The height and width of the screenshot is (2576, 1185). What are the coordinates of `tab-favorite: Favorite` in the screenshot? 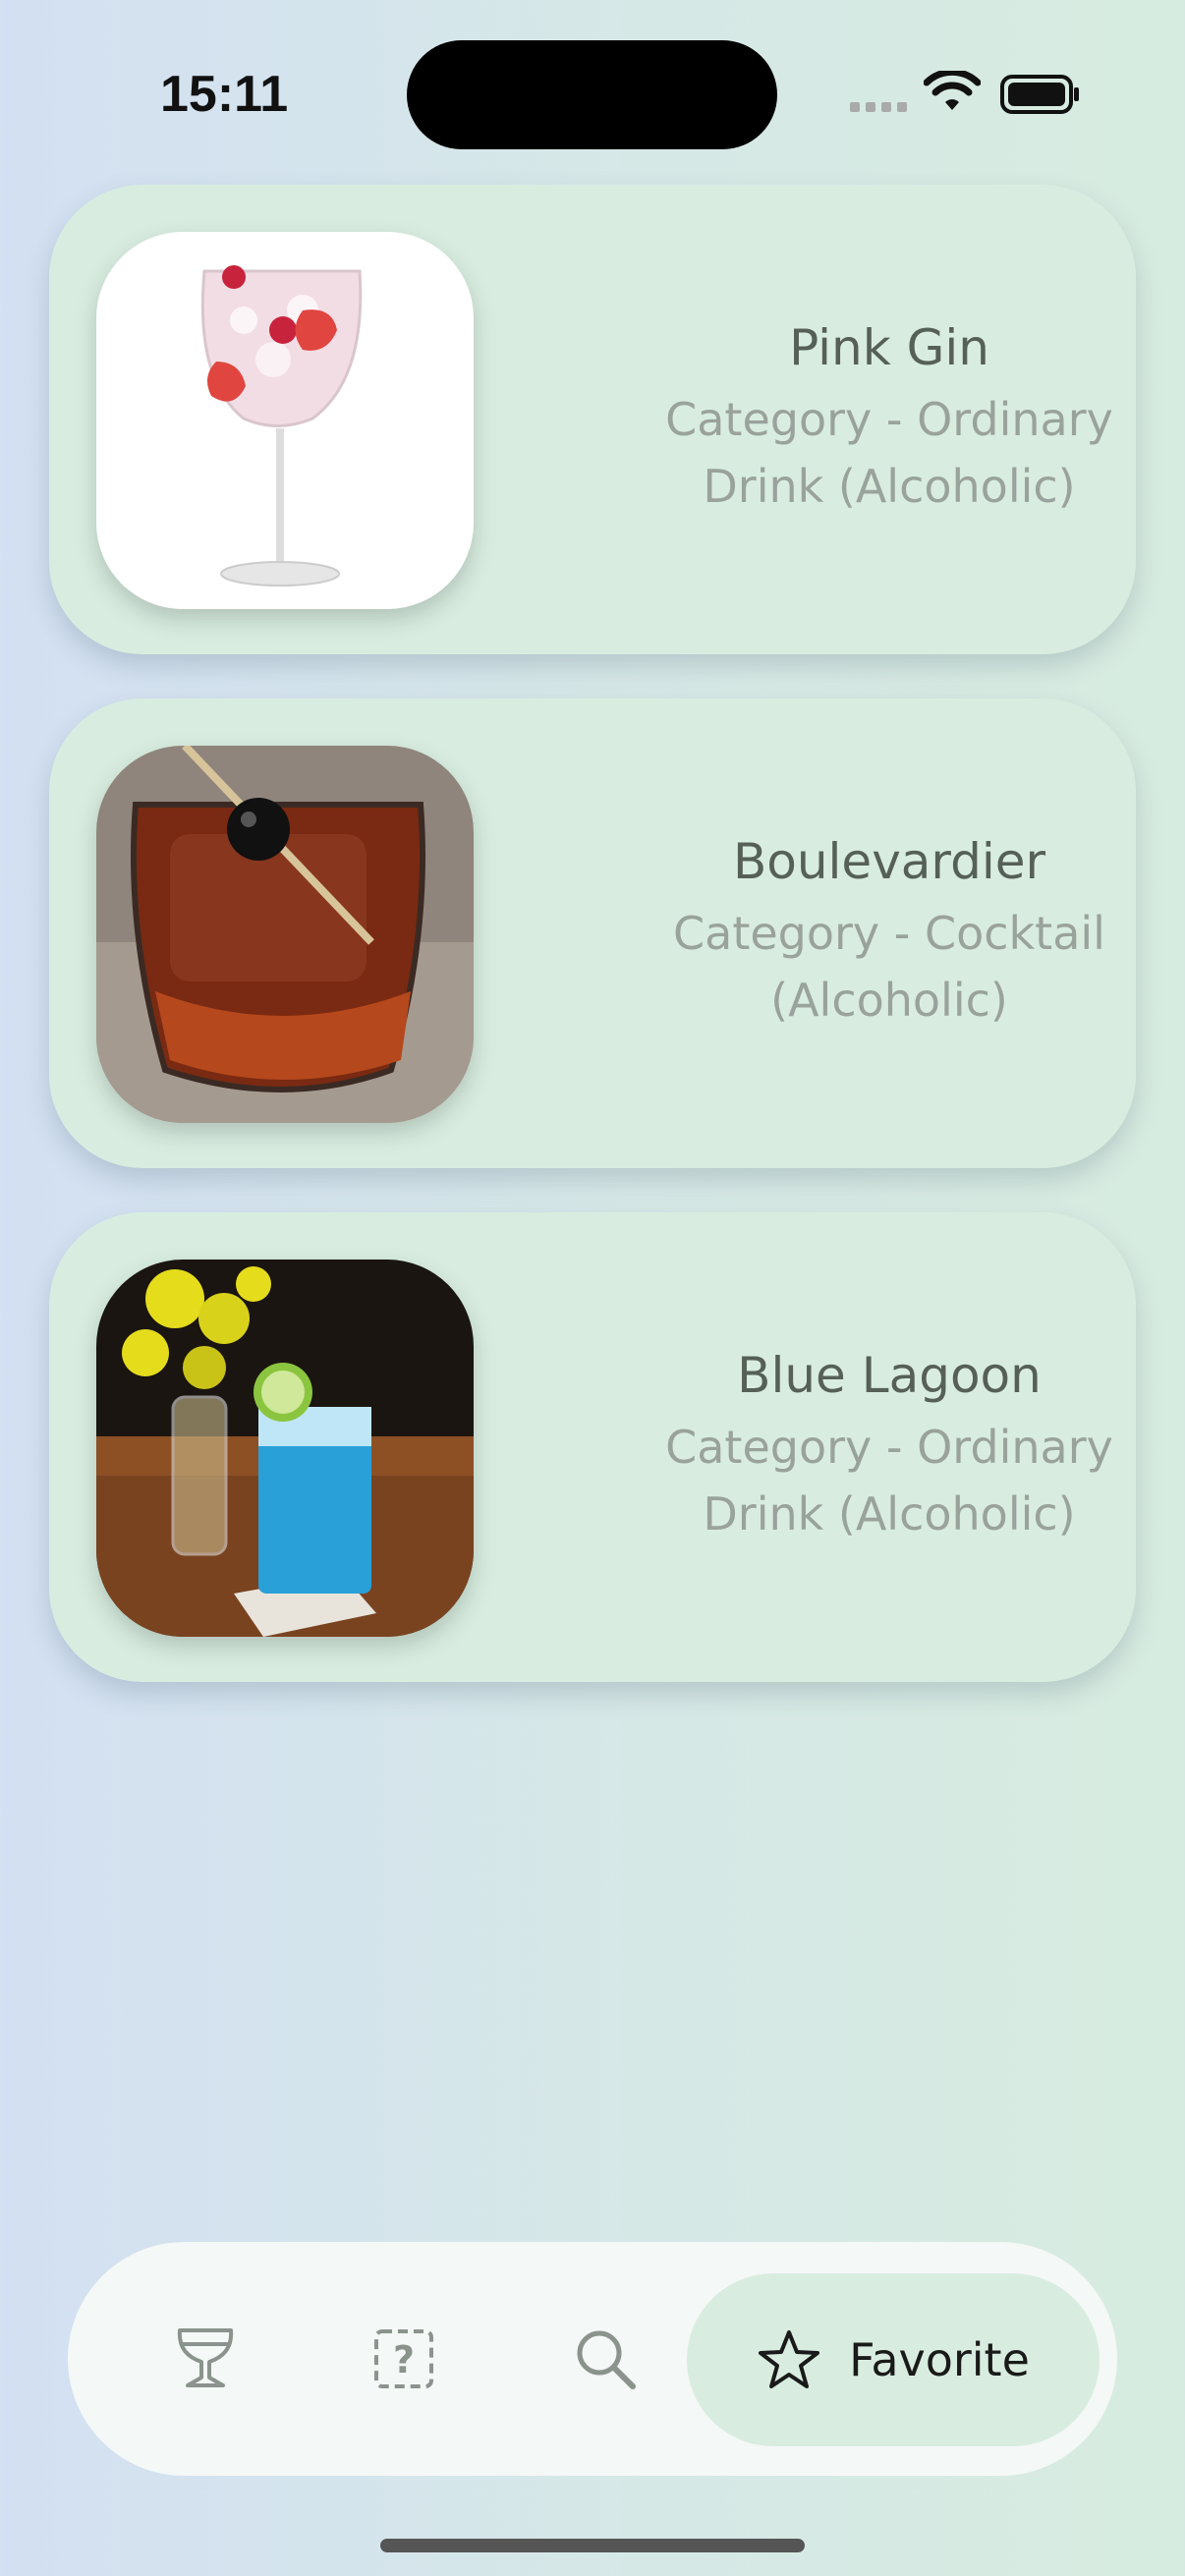 It's located at (894, 2359).